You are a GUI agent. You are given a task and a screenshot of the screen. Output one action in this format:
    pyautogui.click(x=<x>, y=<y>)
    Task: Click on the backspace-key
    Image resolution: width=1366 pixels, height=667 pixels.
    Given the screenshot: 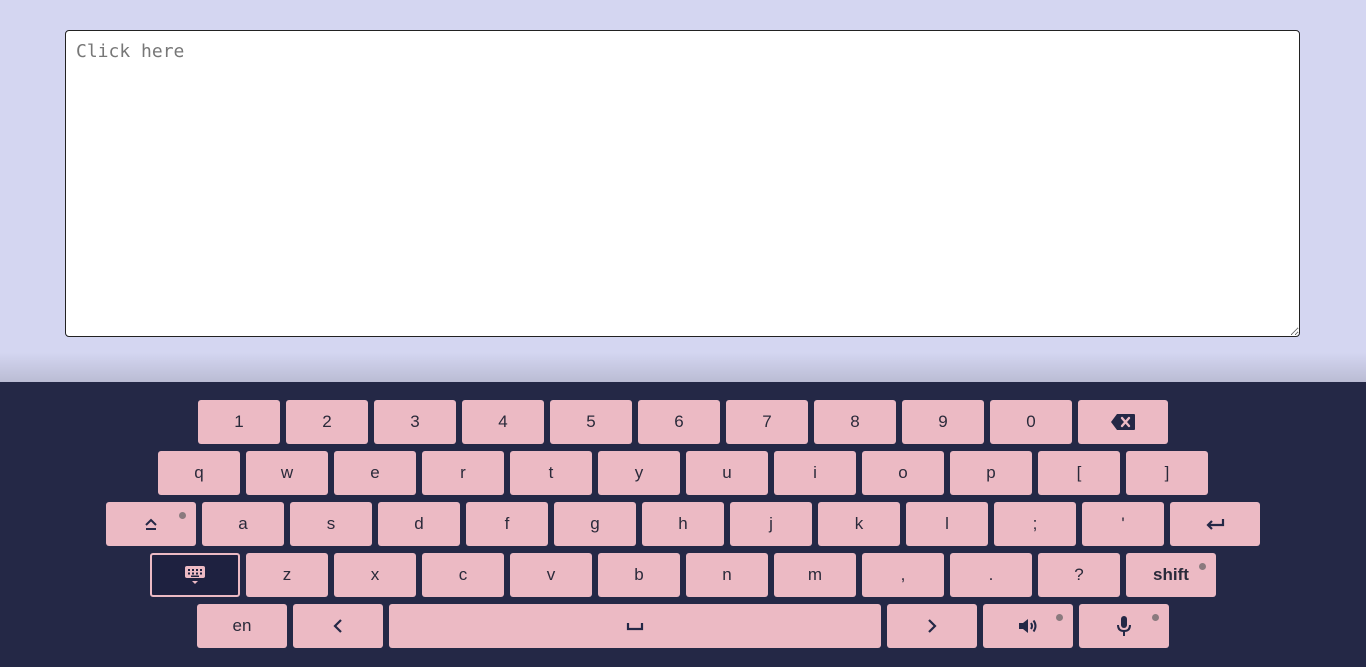 What is the action you would take?
    pyautogui.click(x=1123, y=422)
    